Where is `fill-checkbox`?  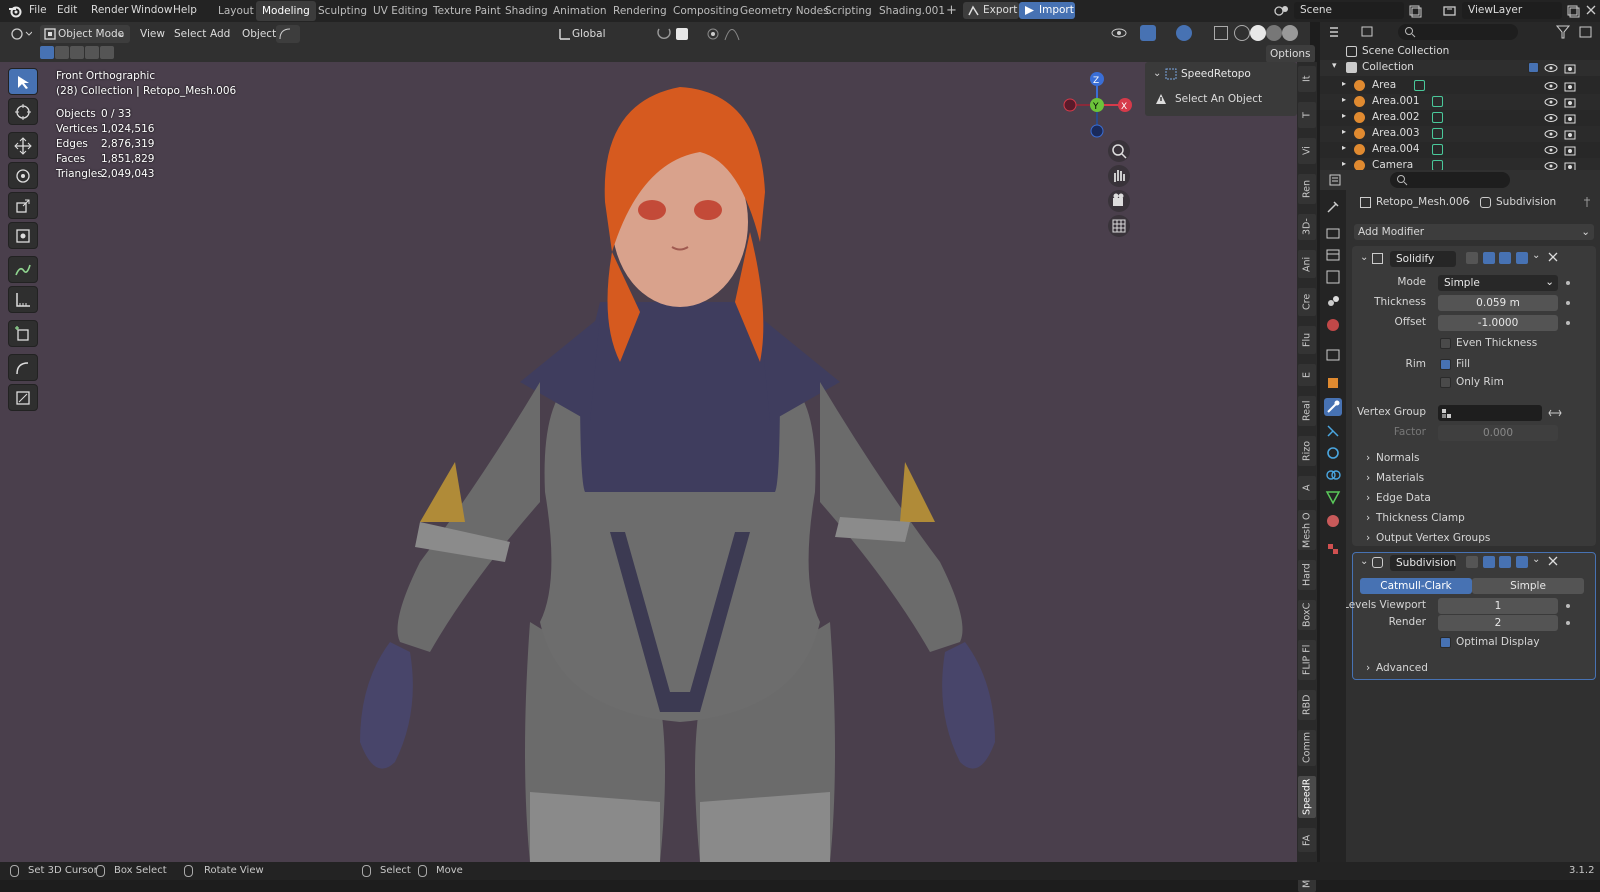
fill-checkbox is located at coordinates (1445, 364).